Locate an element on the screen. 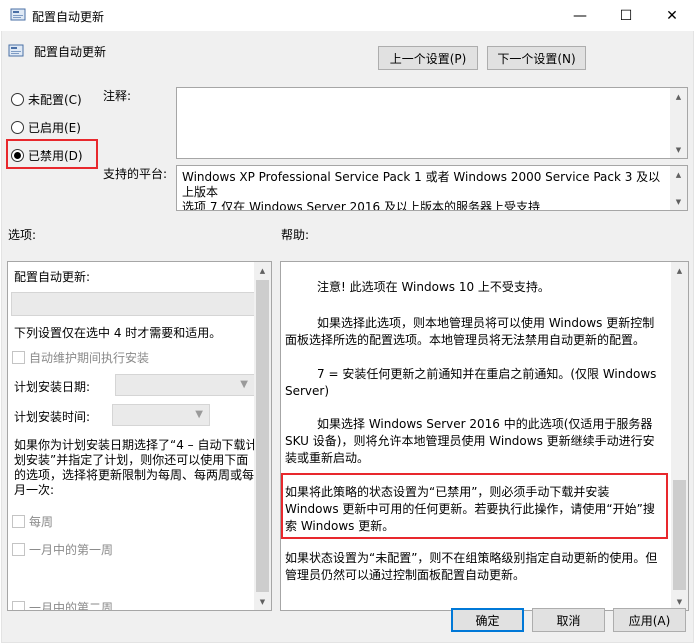  radio-enabled-circle is located at coordinates (17, 127).